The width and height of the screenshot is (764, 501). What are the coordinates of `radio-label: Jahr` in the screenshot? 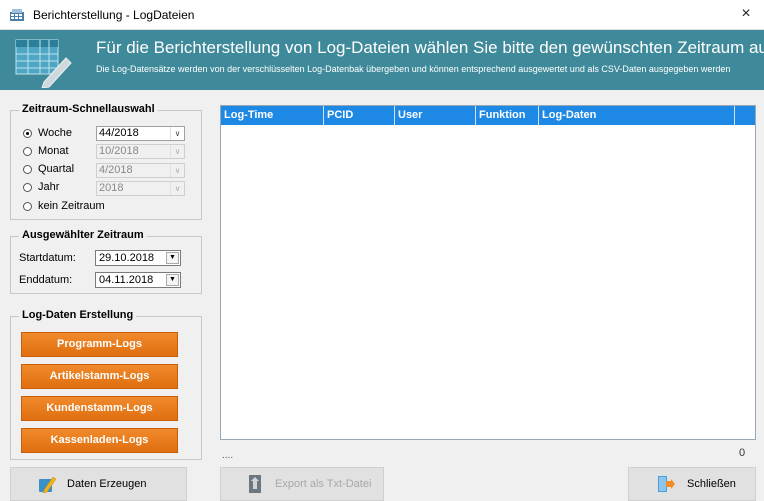 It's located at (49, 187).